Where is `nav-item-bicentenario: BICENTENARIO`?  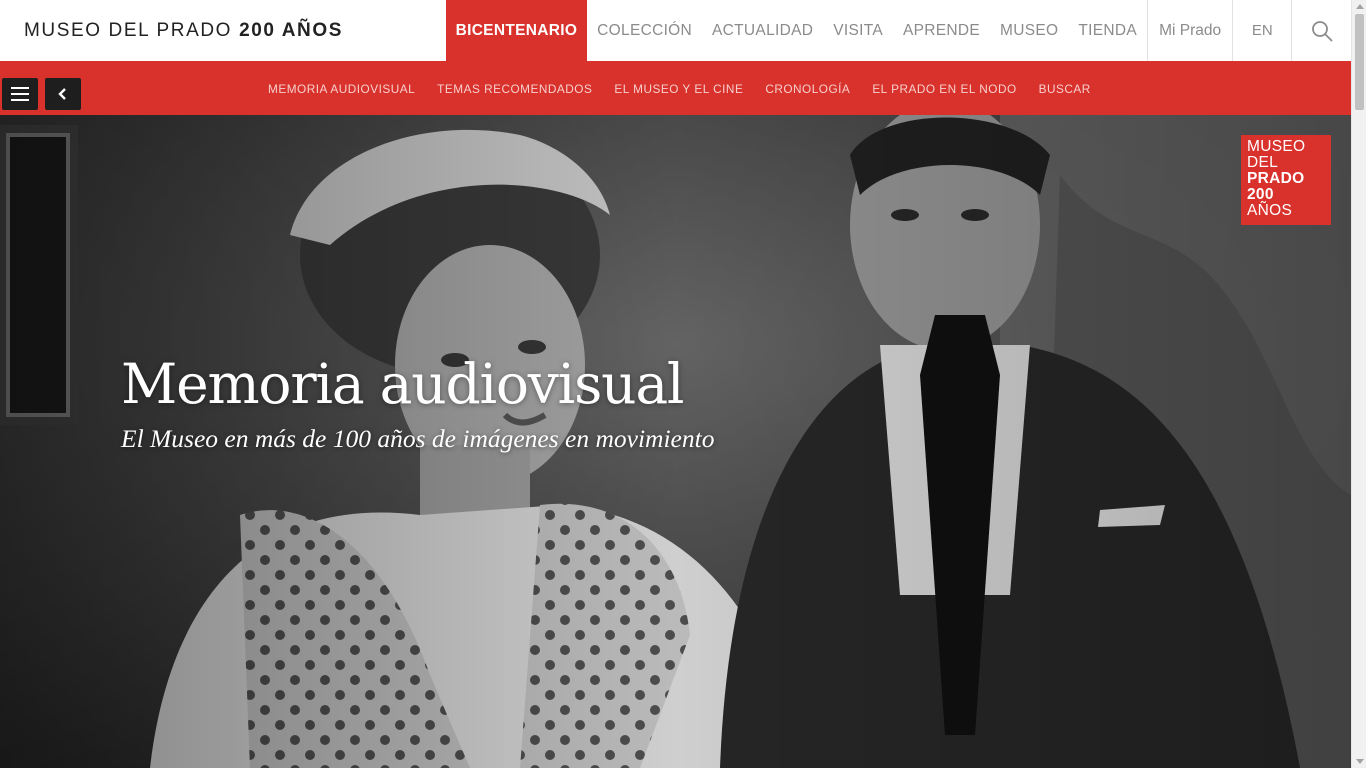
nav-item-bicentenario: BICENTENARIO is located at coordinates (516, 30).